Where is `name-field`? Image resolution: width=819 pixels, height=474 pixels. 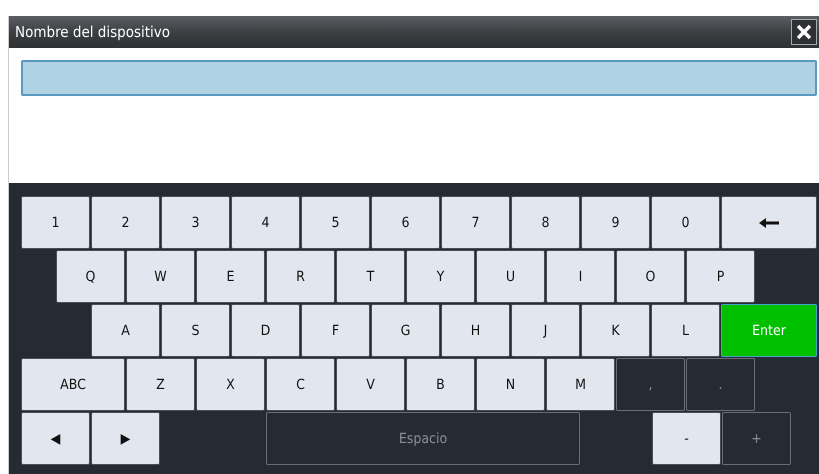 name-field is located at coordinates (419, 78).